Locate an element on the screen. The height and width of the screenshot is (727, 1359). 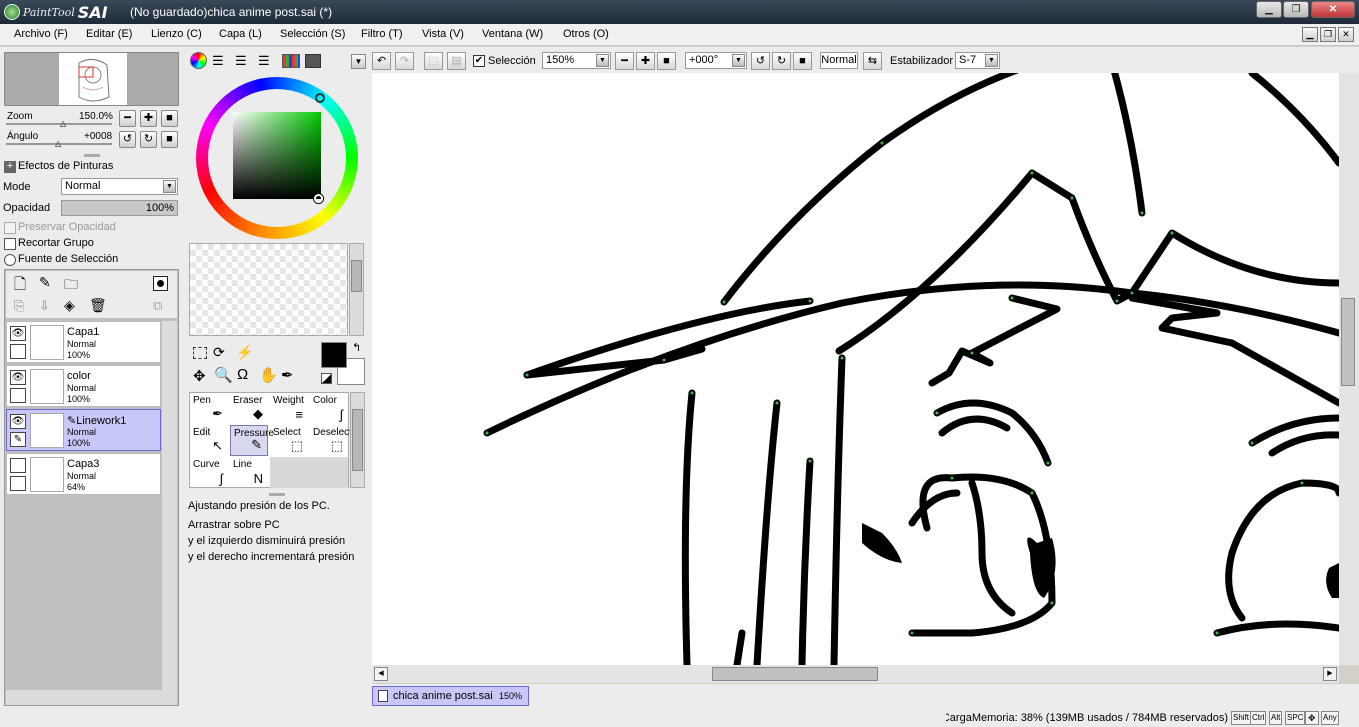
hue-cursor is located at coordinates (320, 98).